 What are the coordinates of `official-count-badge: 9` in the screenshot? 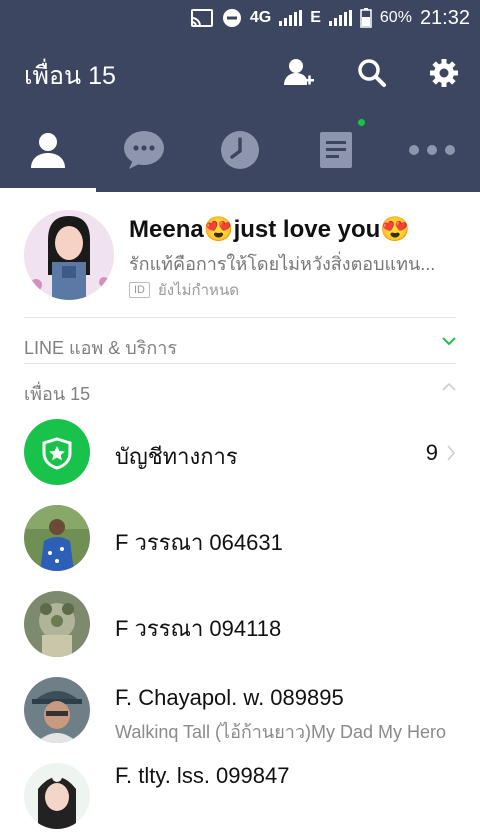 It's located at (431, 452).